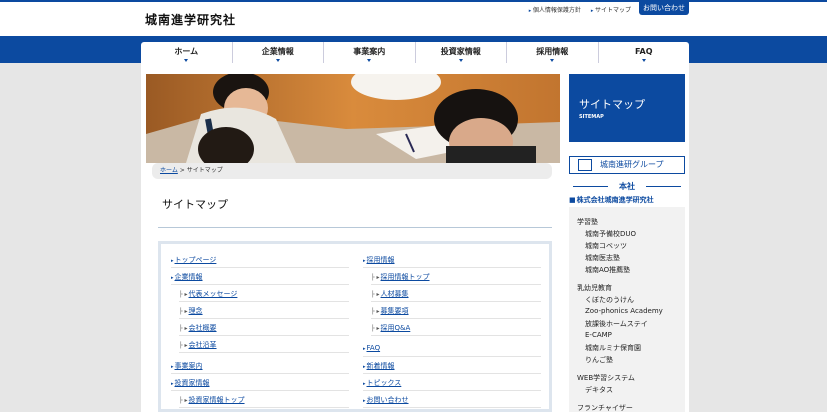 This screenshot has width=827, height=412. Describe the element at coordinates (461, 52) in the screenshot. I see `nav-investors: 投資家情報` at that location.